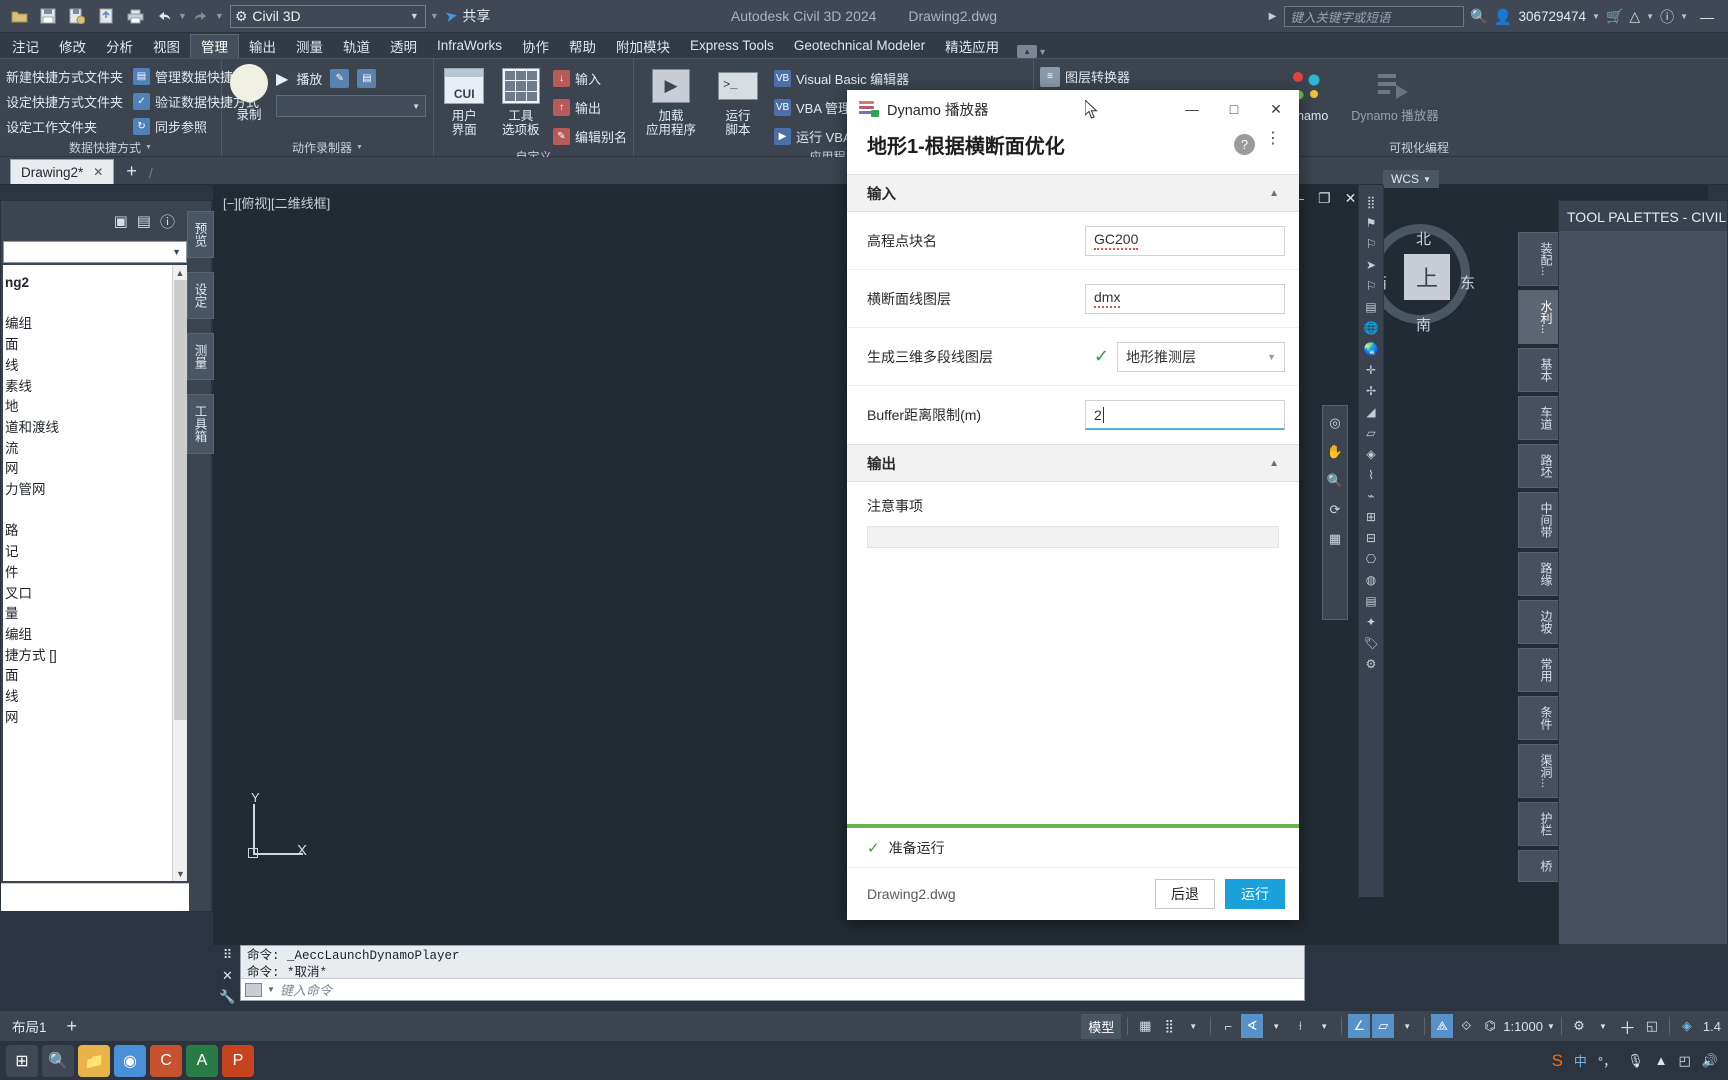 This screenshot has width=1728, height=1080. Describe the element at coordinates (201, 16) in the screenshot. I see `redo-icon` at that location.